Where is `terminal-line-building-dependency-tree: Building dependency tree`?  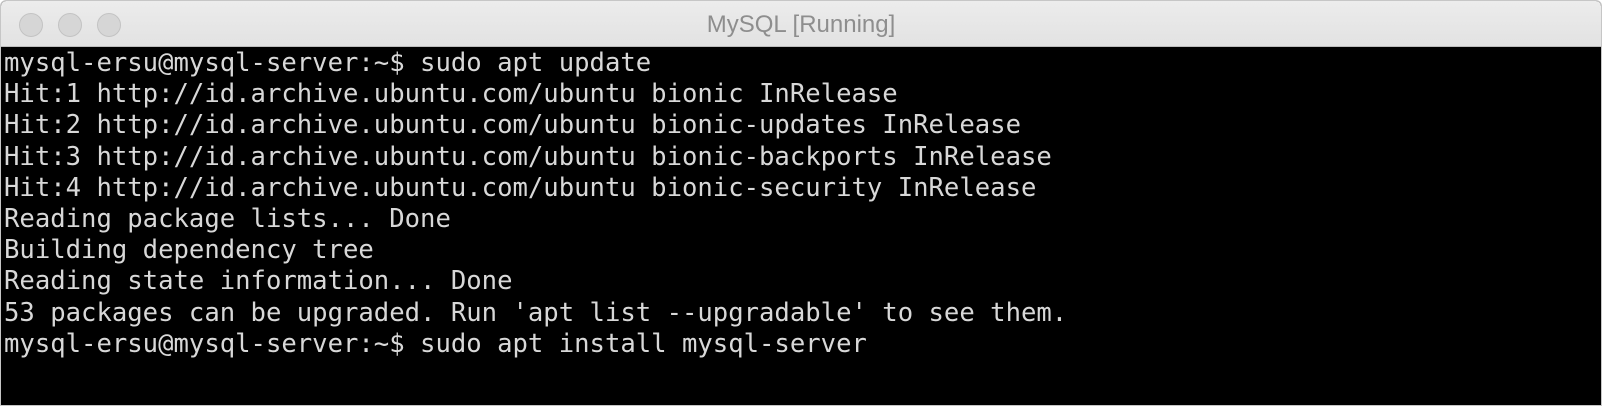
terminal-line-building-dependency-tree: Building dependency tree is located at coordinates (189, 250).